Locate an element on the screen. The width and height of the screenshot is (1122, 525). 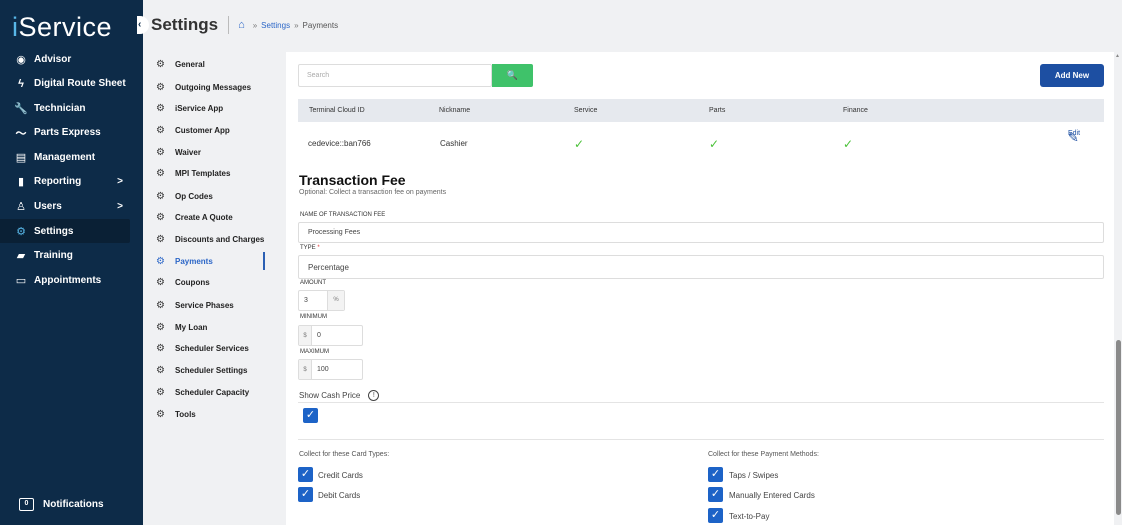
column-header-parts: Parts is located at coordinates (717, 110).